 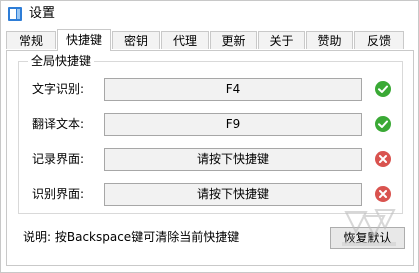 I want to click on record-label: 记录界面:, so click(x=58, y=159).